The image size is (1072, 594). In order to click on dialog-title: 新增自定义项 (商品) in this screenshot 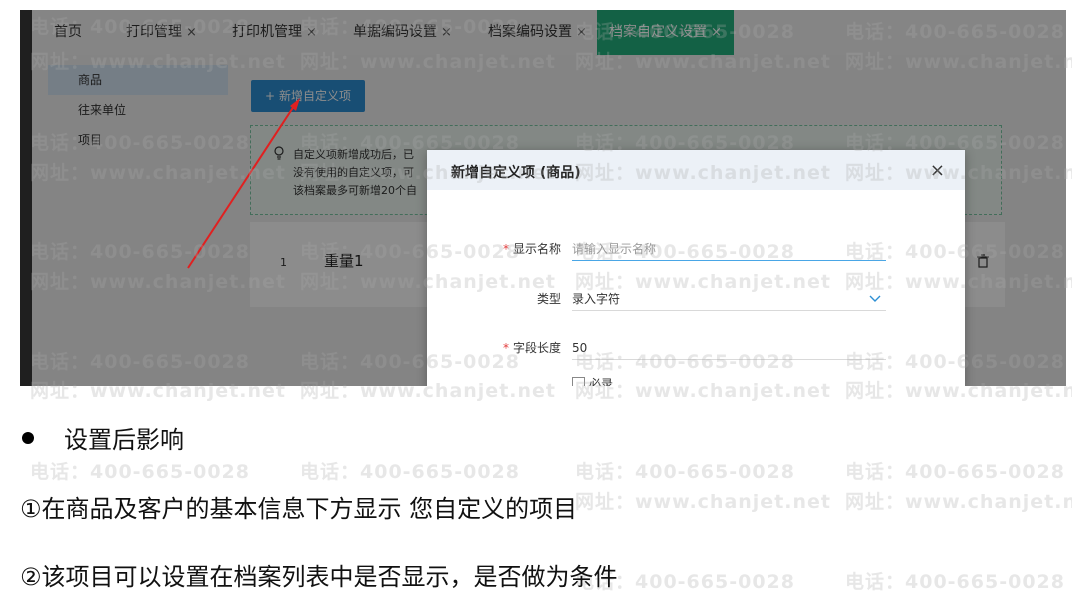, I will do `click(516, 173)`.